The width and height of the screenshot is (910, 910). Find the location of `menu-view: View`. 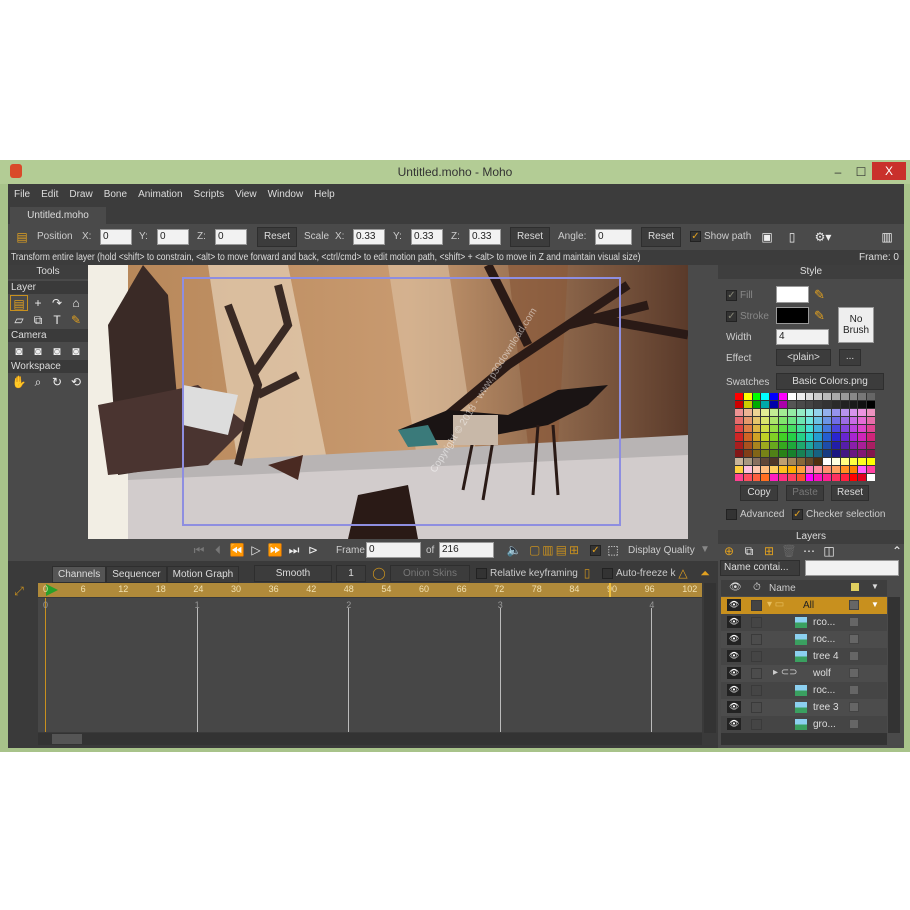

menu-view: View is located at coordinates (246, 194).